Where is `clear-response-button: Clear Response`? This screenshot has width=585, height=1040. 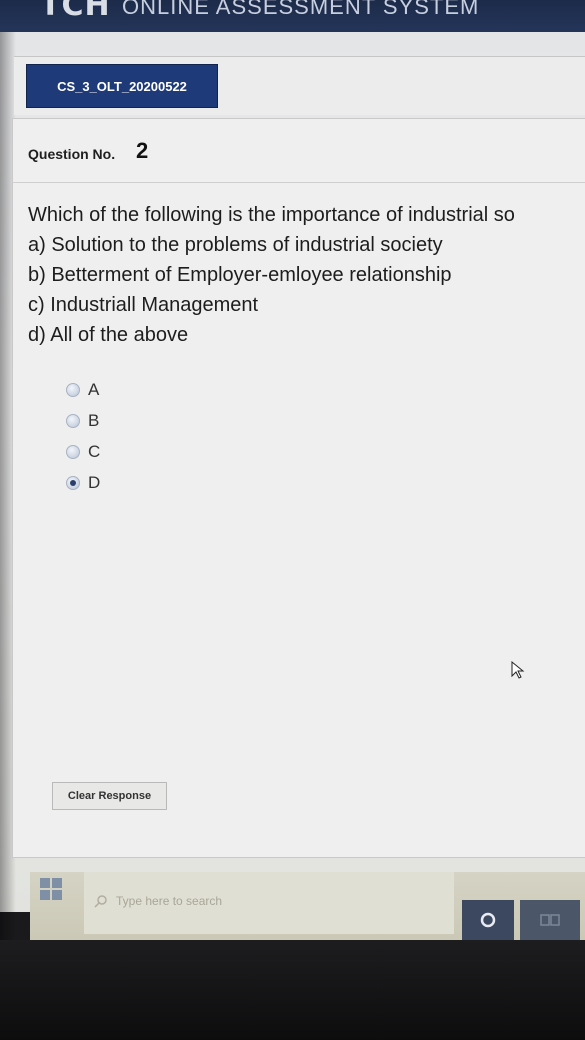 clear-response-button: Clear Response is located at coordinates (109, 796).